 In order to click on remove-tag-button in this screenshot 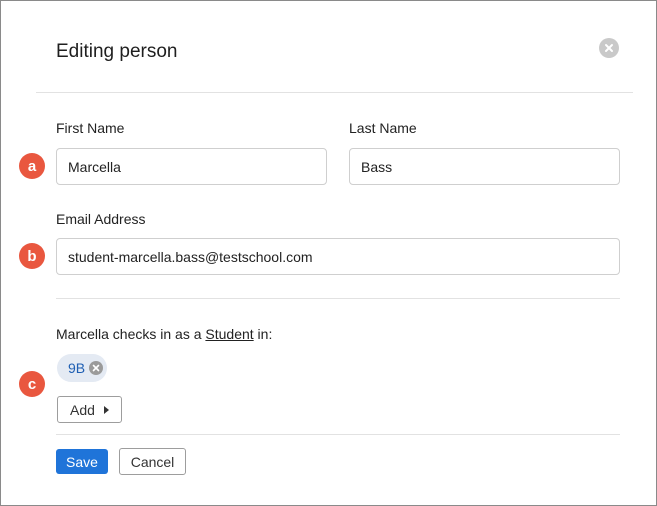, I will do `click(96, 368)`.